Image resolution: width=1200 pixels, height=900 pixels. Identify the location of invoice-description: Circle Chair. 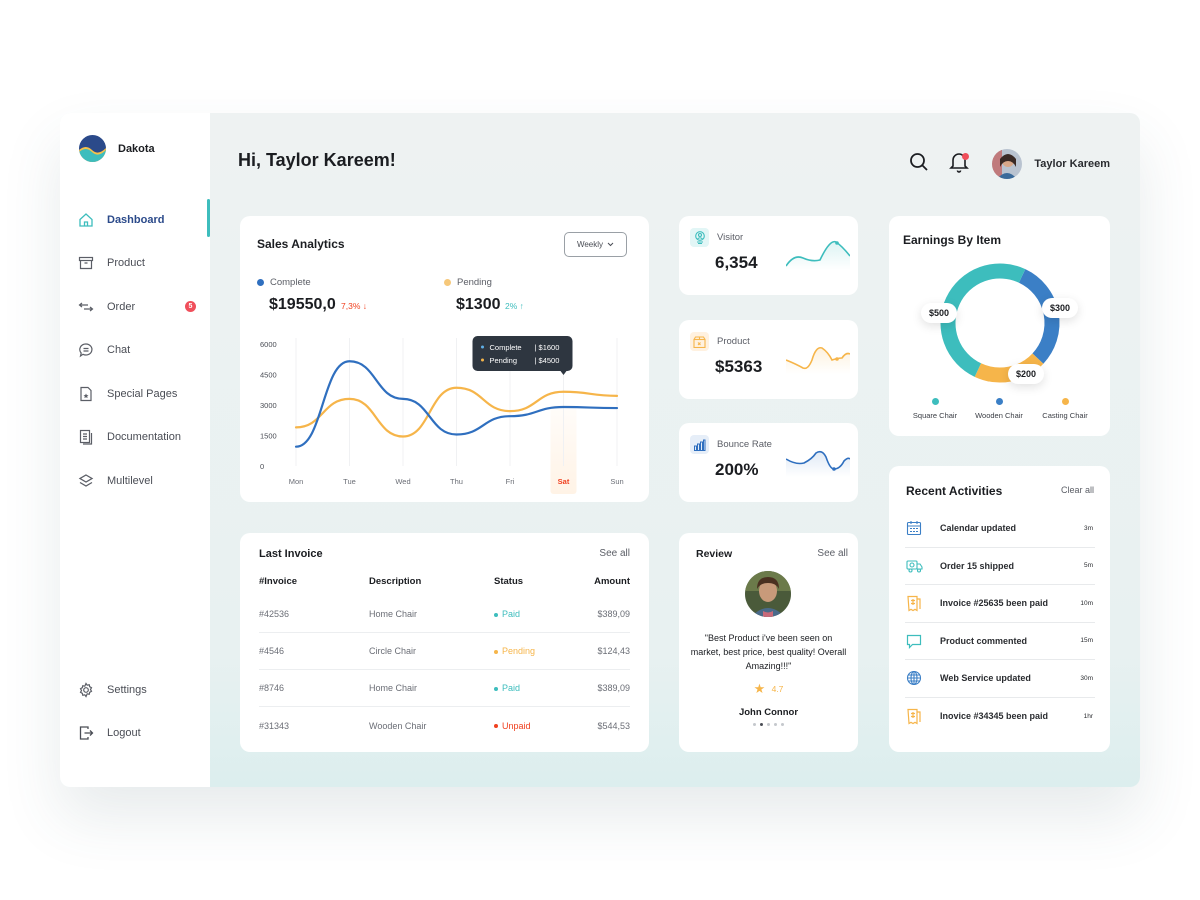
(393, 651).